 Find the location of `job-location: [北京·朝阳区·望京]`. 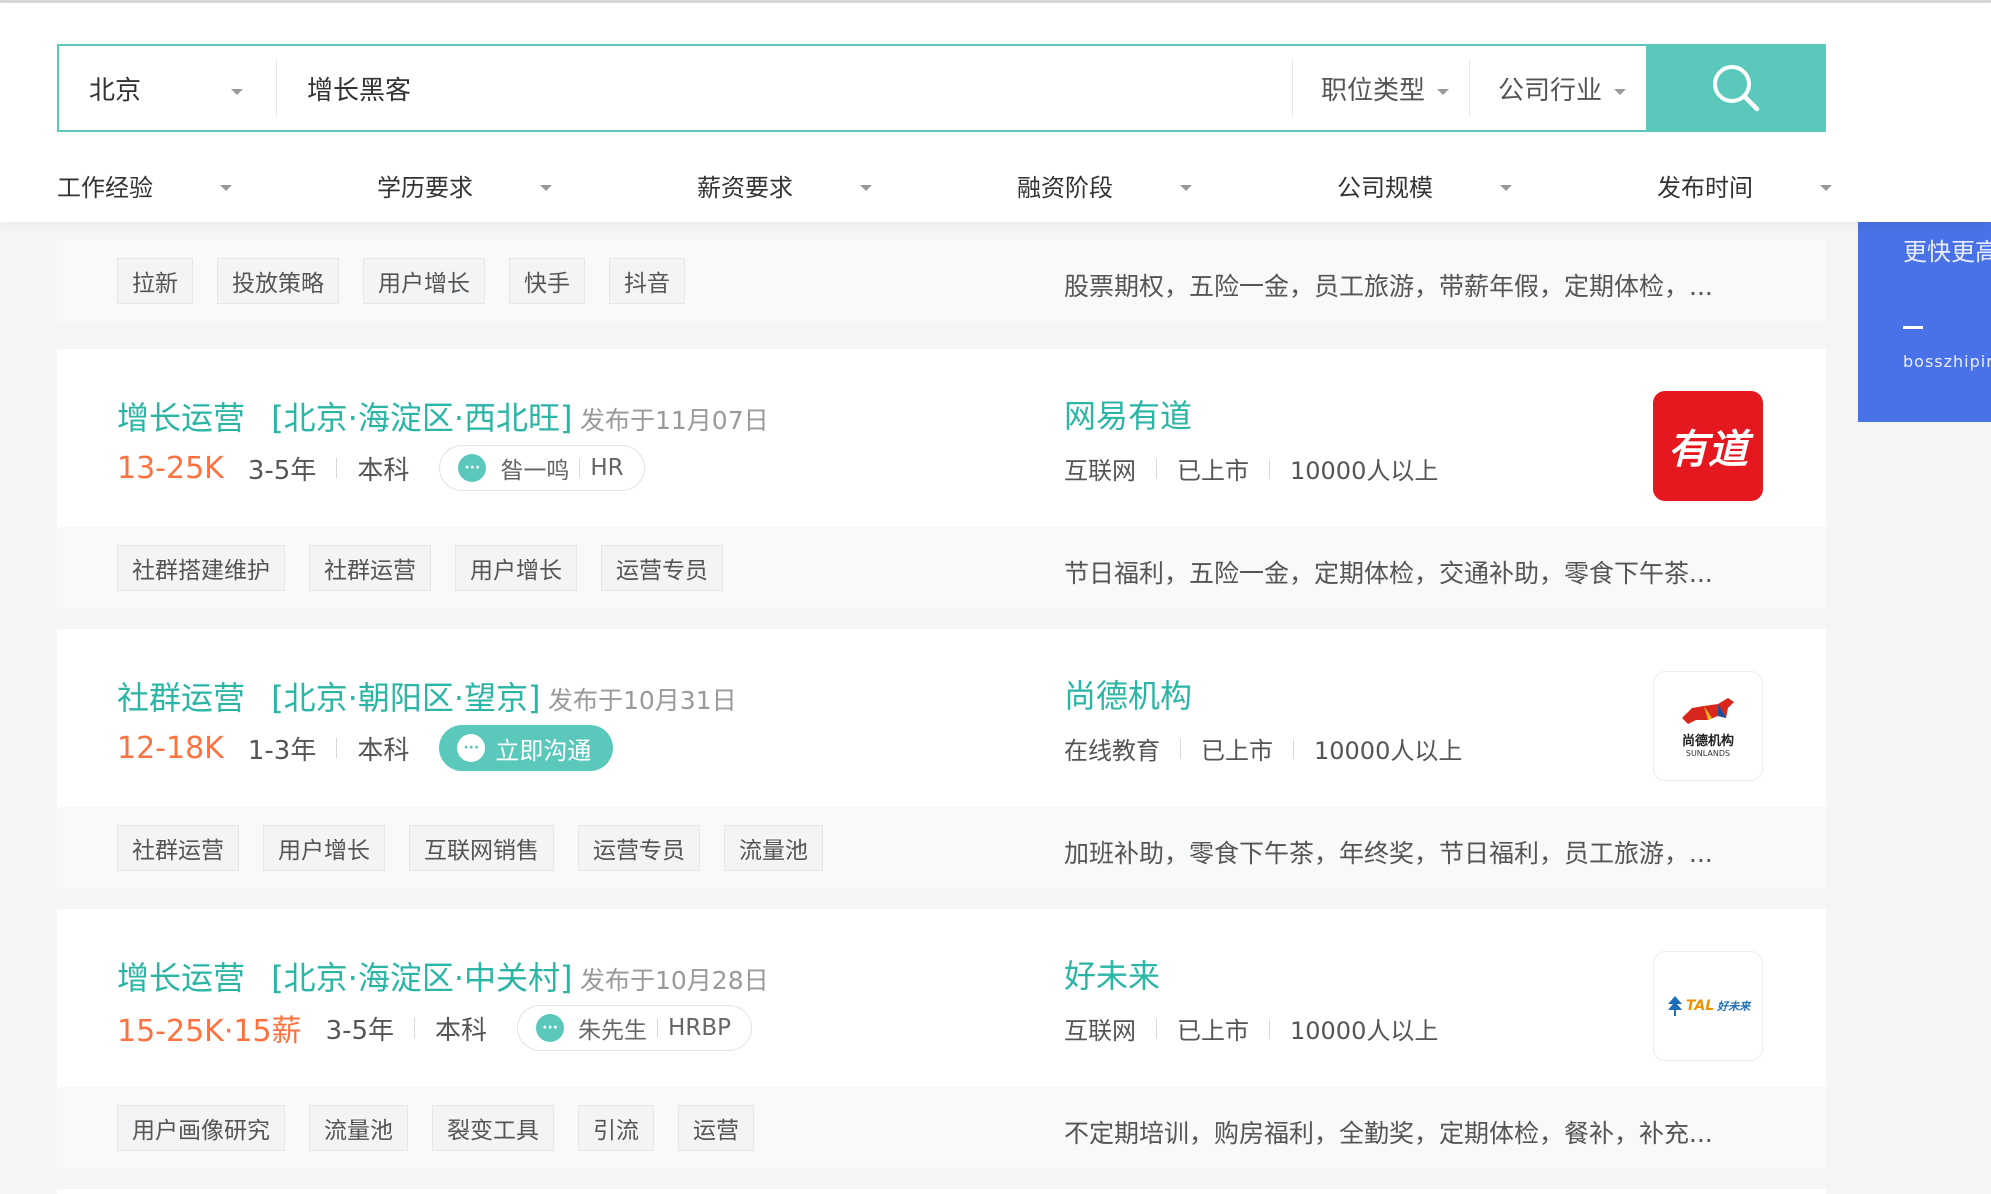

job-location: [北京·朝阳区·望京] is located at coordinates (405, 698).